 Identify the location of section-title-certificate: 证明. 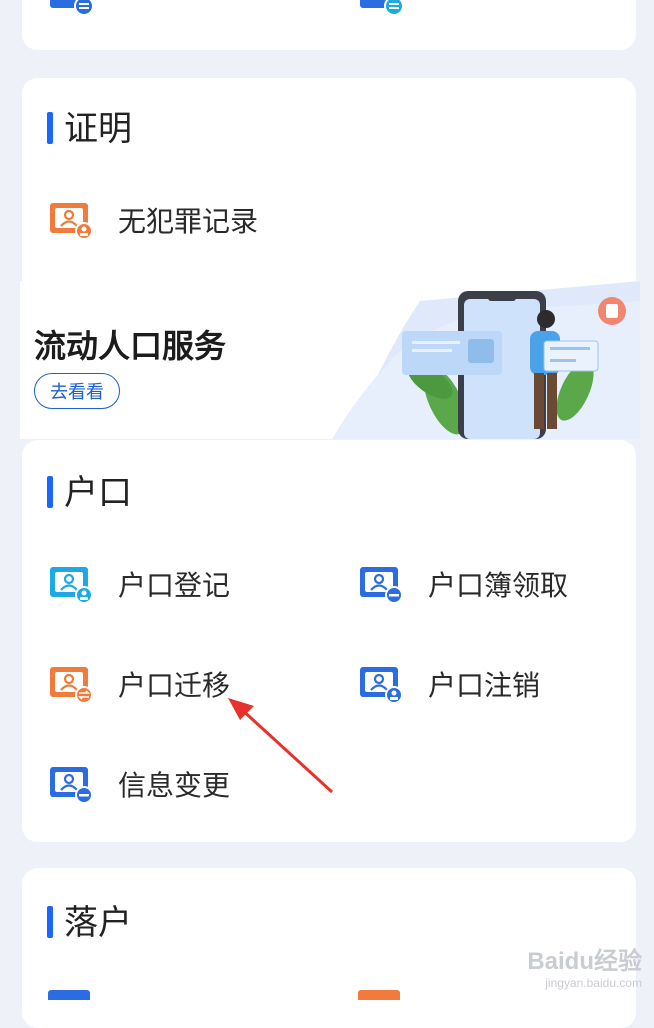
(98, 129).